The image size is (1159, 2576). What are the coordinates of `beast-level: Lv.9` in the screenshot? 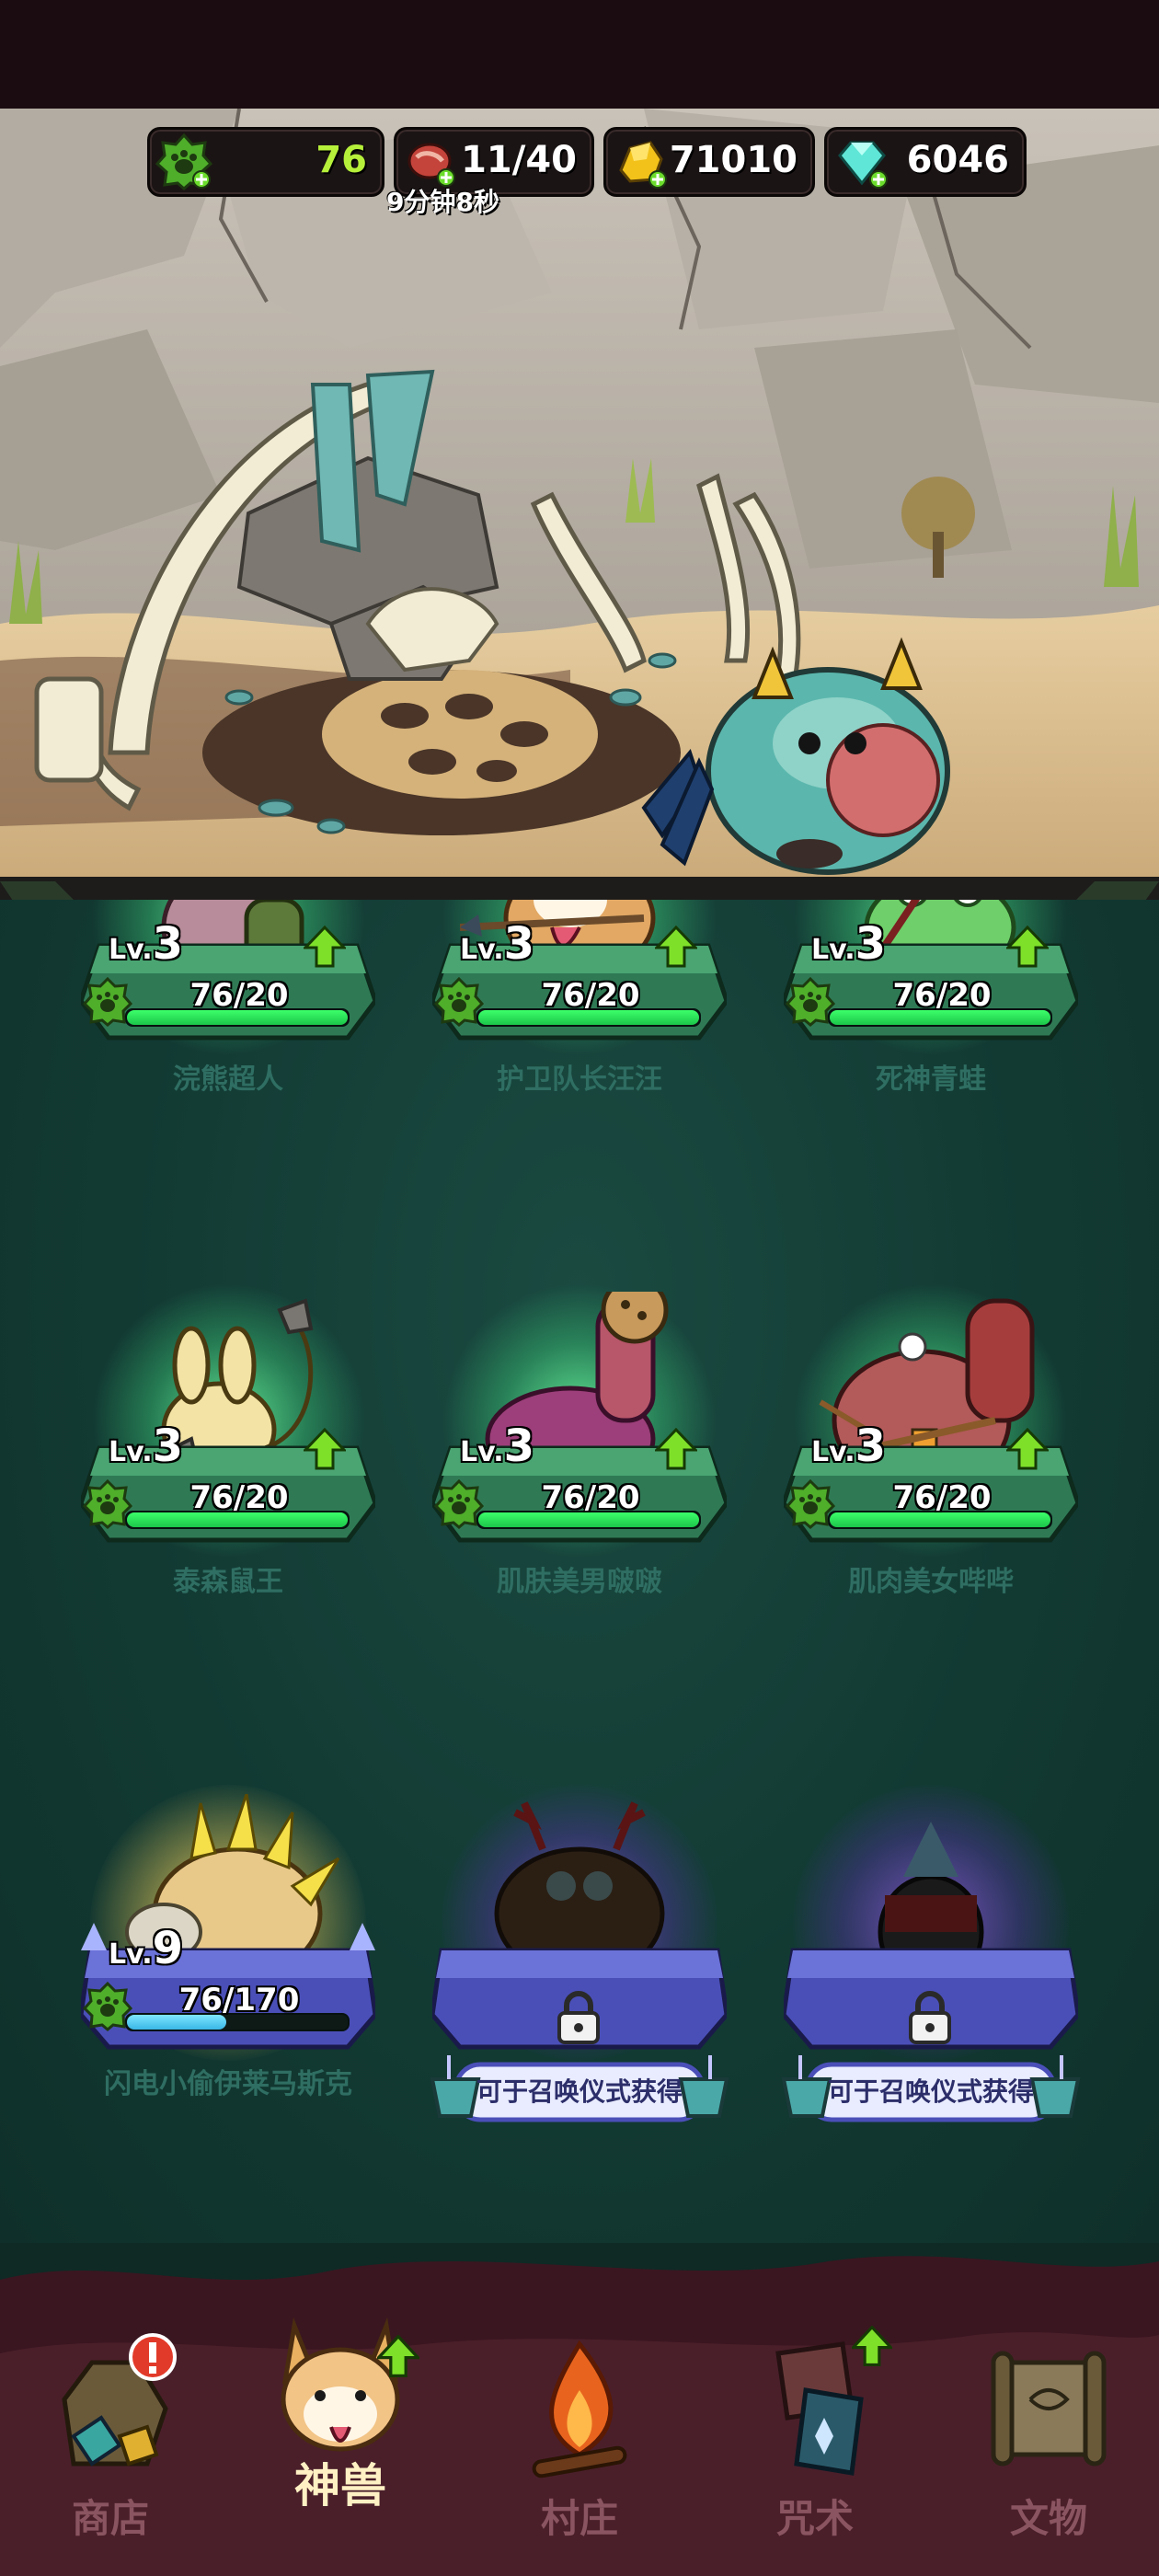 It's located at (146, 1948).